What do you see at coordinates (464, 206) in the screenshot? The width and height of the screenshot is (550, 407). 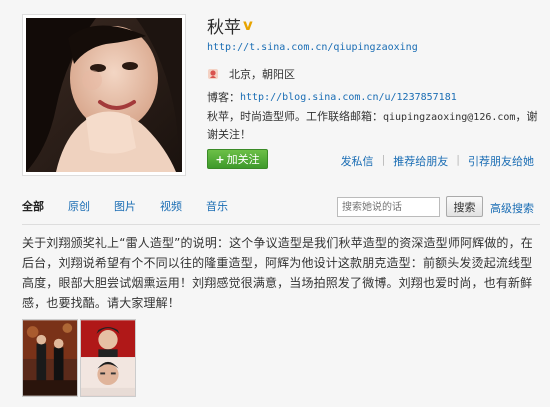 I see `search-button: 搜索` at bounding box center [464, 206].